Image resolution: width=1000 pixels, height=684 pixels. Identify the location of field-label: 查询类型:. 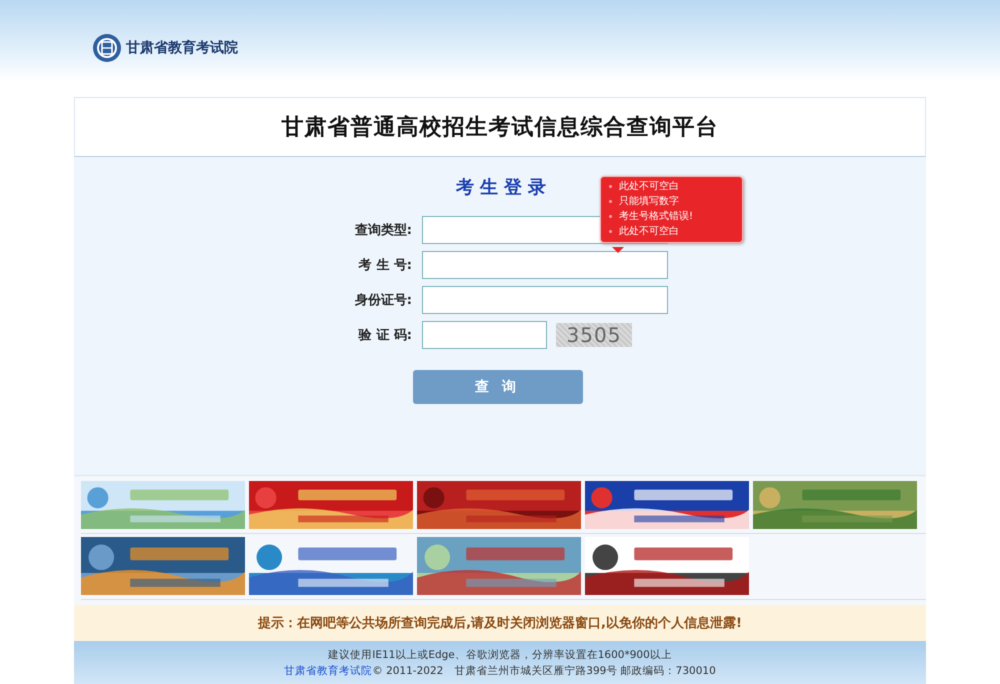
(383, 230).